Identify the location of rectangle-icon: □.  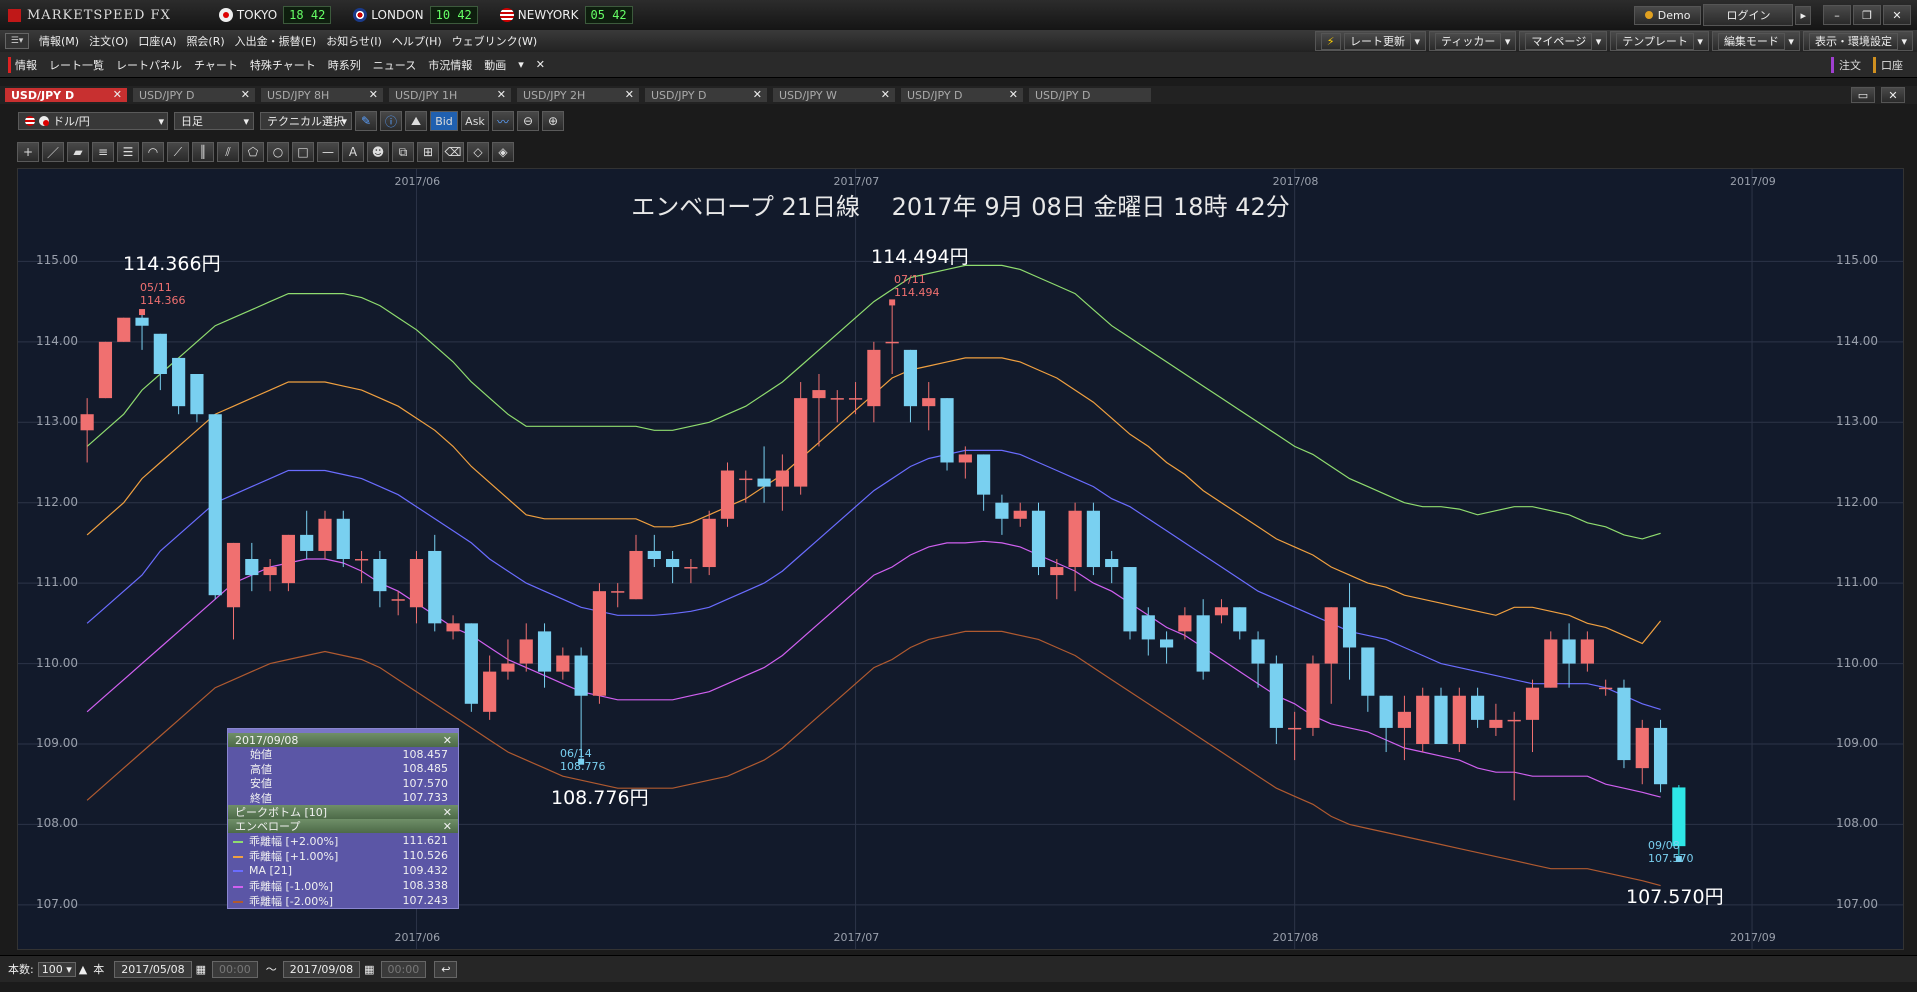
(303, 152).